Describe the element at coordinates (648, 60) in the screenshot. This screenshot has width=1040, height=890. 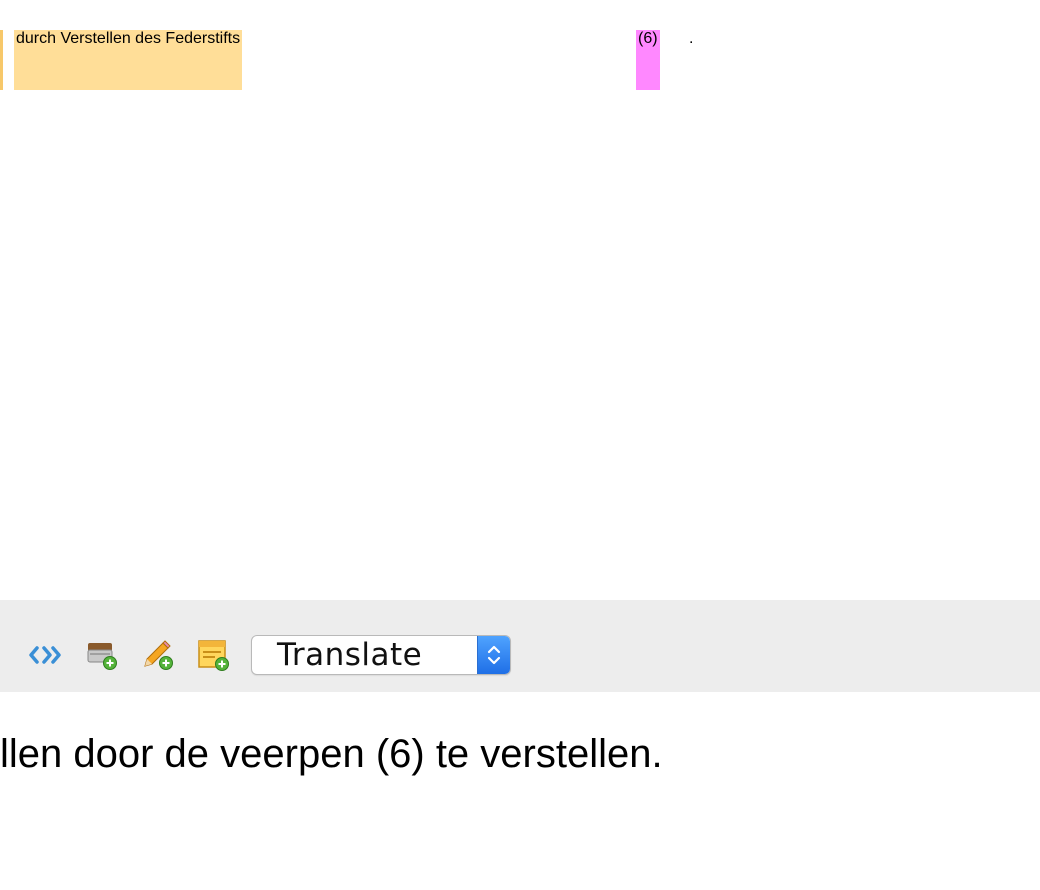
I see `inline-tag-placeholder: (6)` at that location.